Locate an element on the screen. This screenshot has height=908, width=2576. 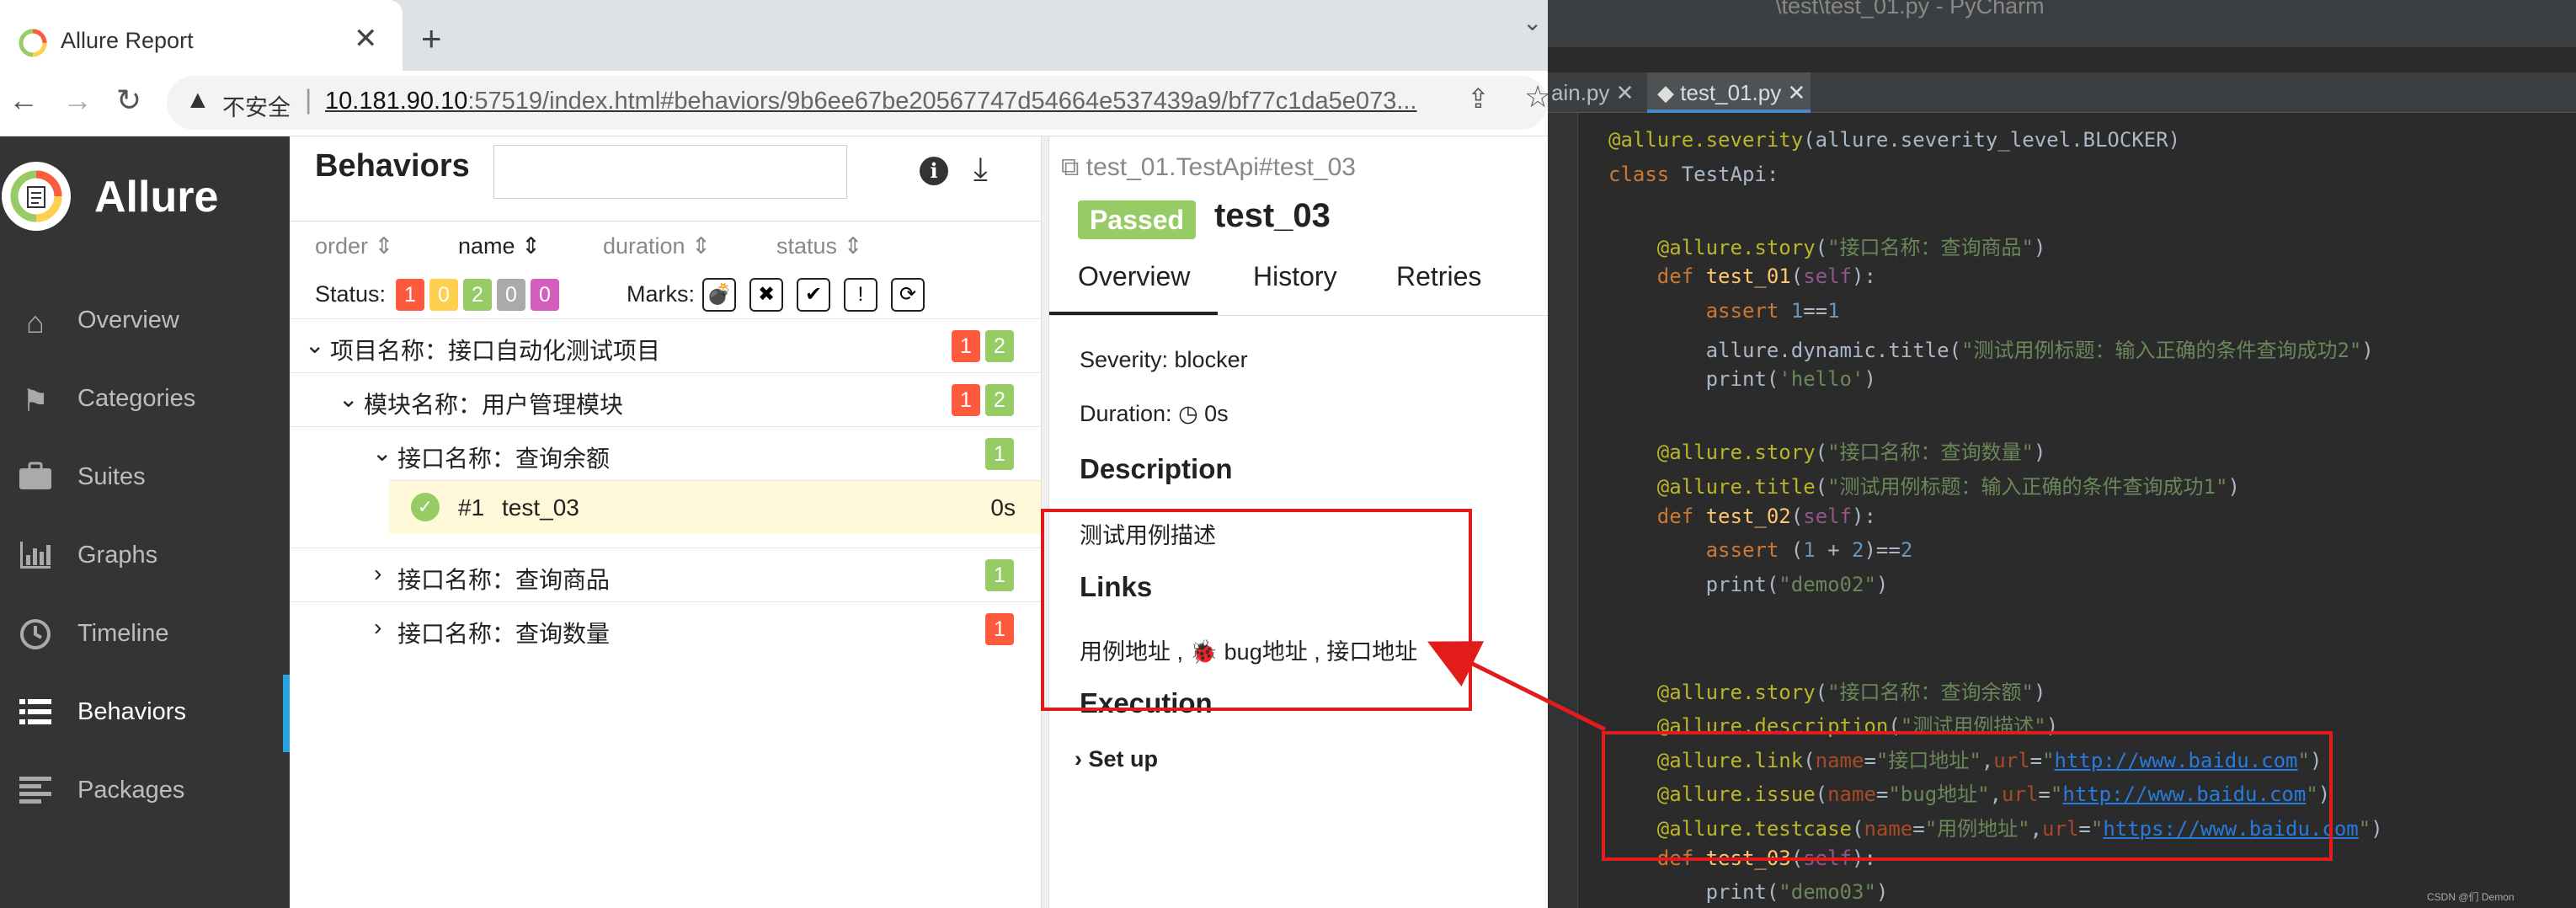
sidebar-item-graphs: Graphs is located at coordinates (145, 557).